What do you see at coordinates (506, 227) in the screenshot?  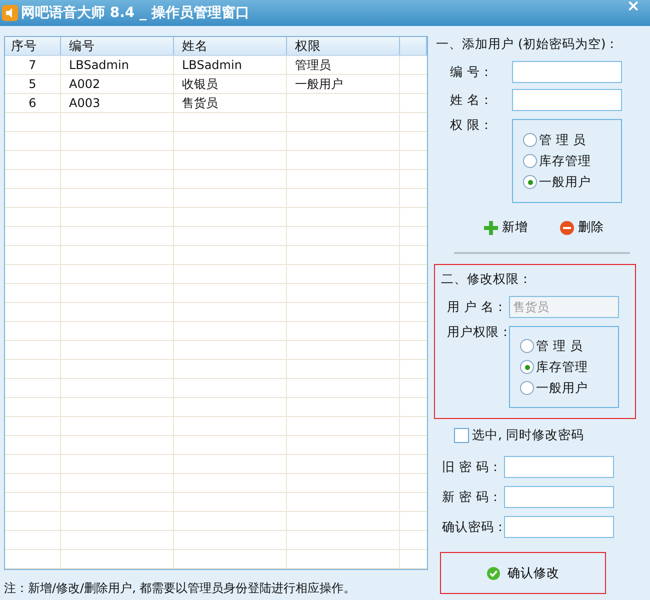 I see `add-button: 新增` at bounding box center [506, 227].